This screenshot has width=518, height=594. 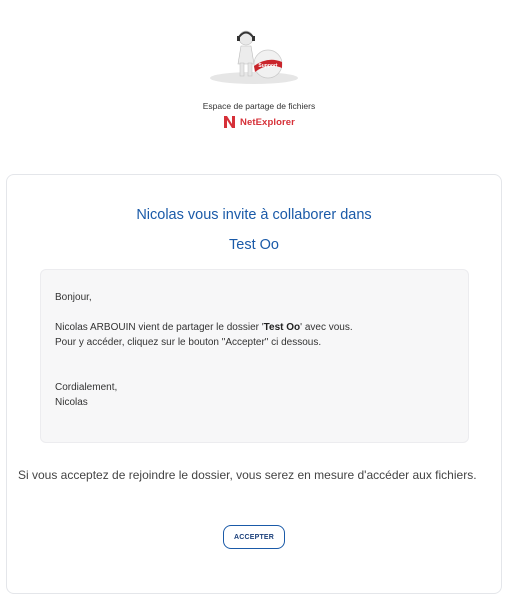 What do you see at coordinates (282, 327) in the screenshot?
I see `message-folder-name: Test Oo` at bounding box center [282, 327].